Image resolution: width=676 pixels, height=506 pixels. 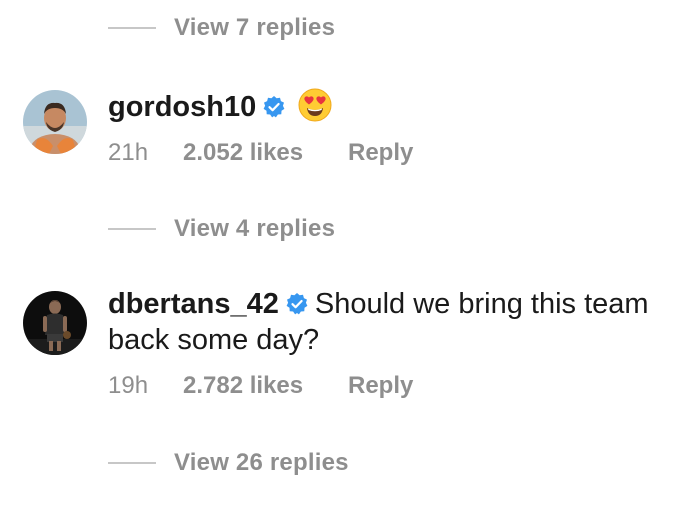 I want to click on view-replies-label: View 7 replies, so click(x=255, y=27).